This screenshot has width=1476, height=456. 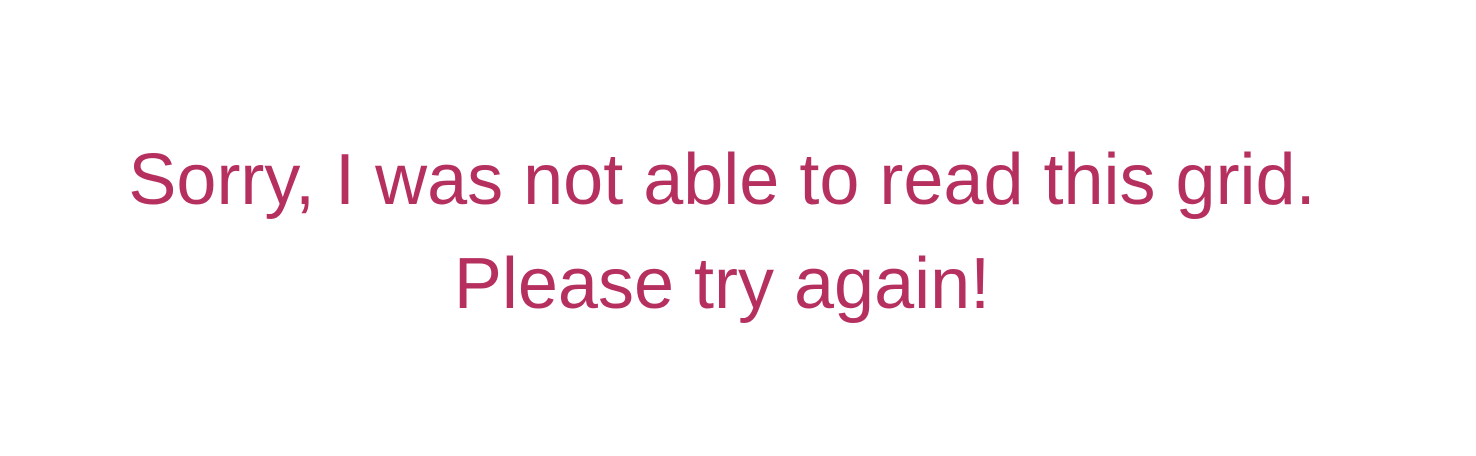 What do you see at coordinates (722, 284) in the screenshot?
I see `error-message-line-2: Please try again!` at bounding box center [722, 284].